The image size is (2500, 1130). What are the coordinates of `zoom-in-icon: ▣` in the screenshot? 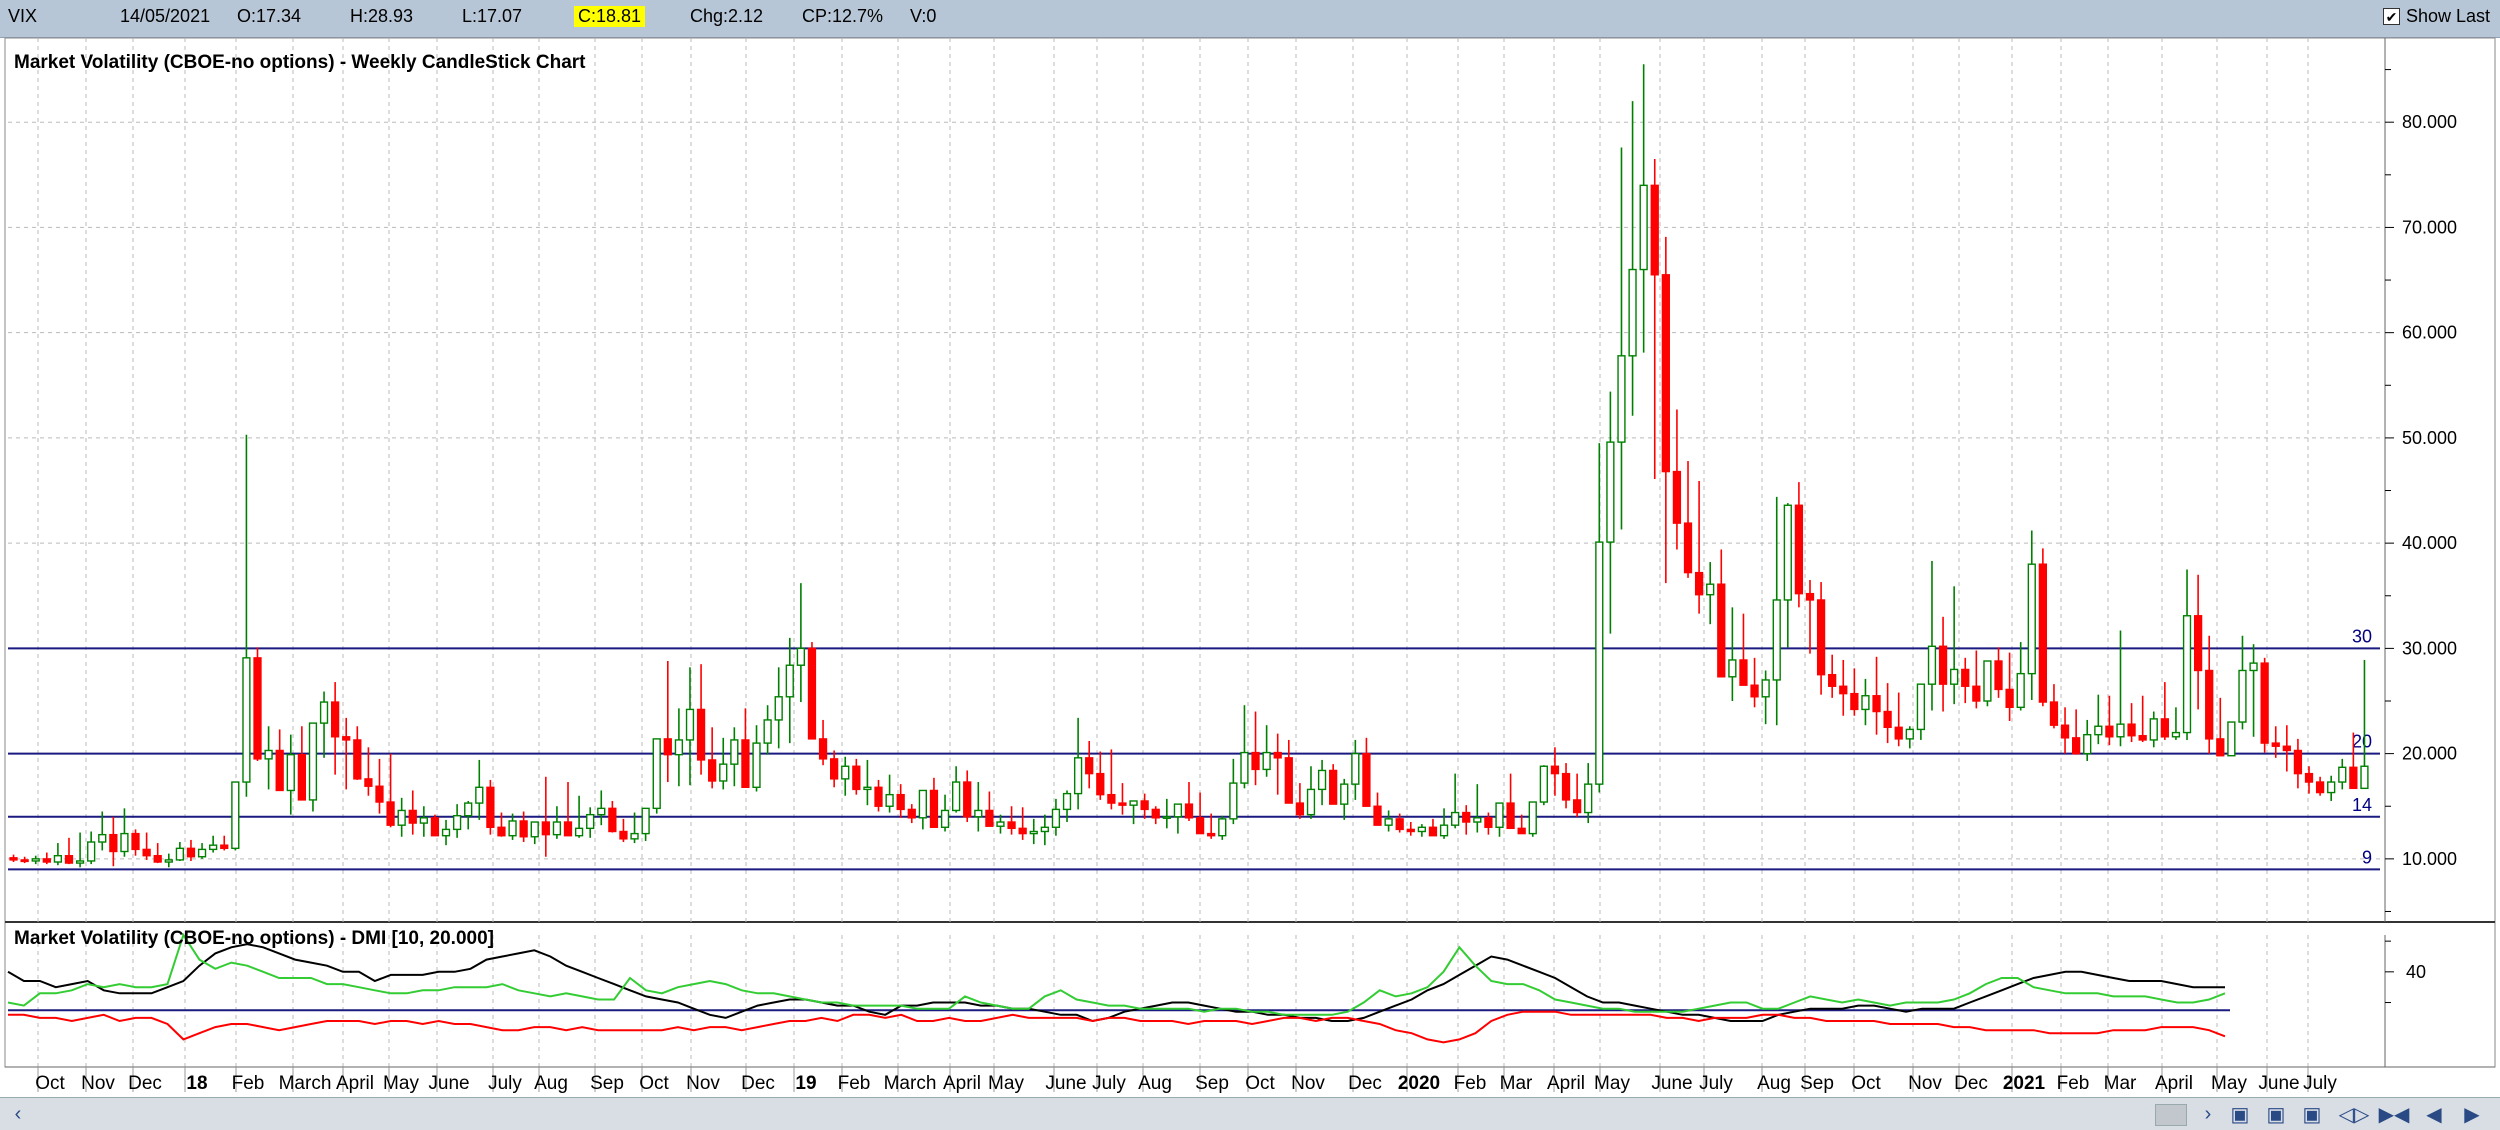 It's located at (2240, 1114).